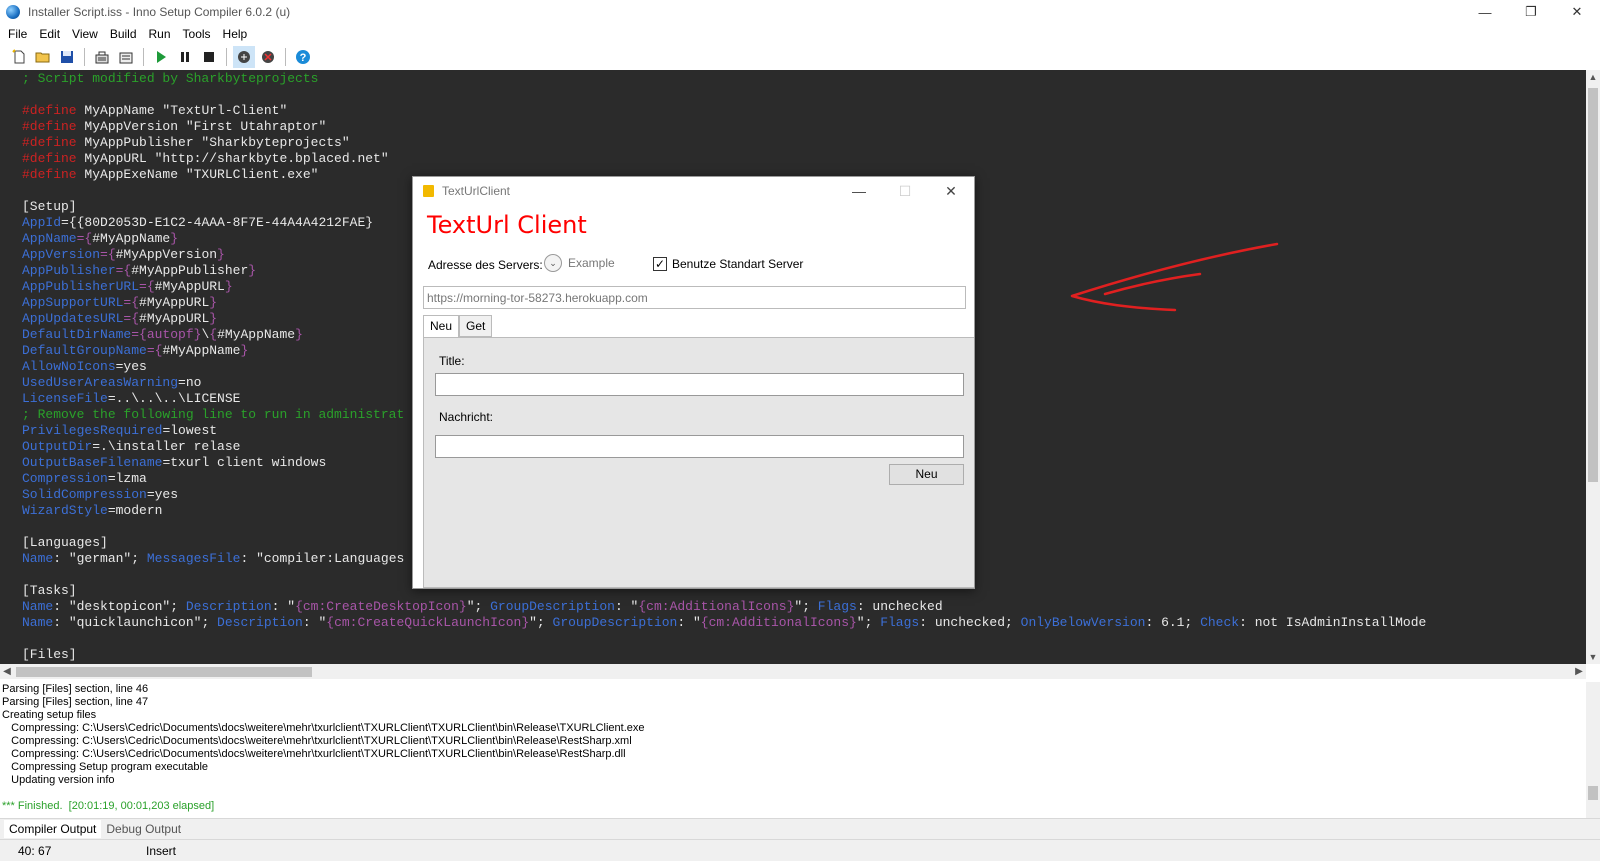  What do you see at coordinates (452, 361) in the screenshot?
I see `title-label: Title:` at bounding box center [452, 361].